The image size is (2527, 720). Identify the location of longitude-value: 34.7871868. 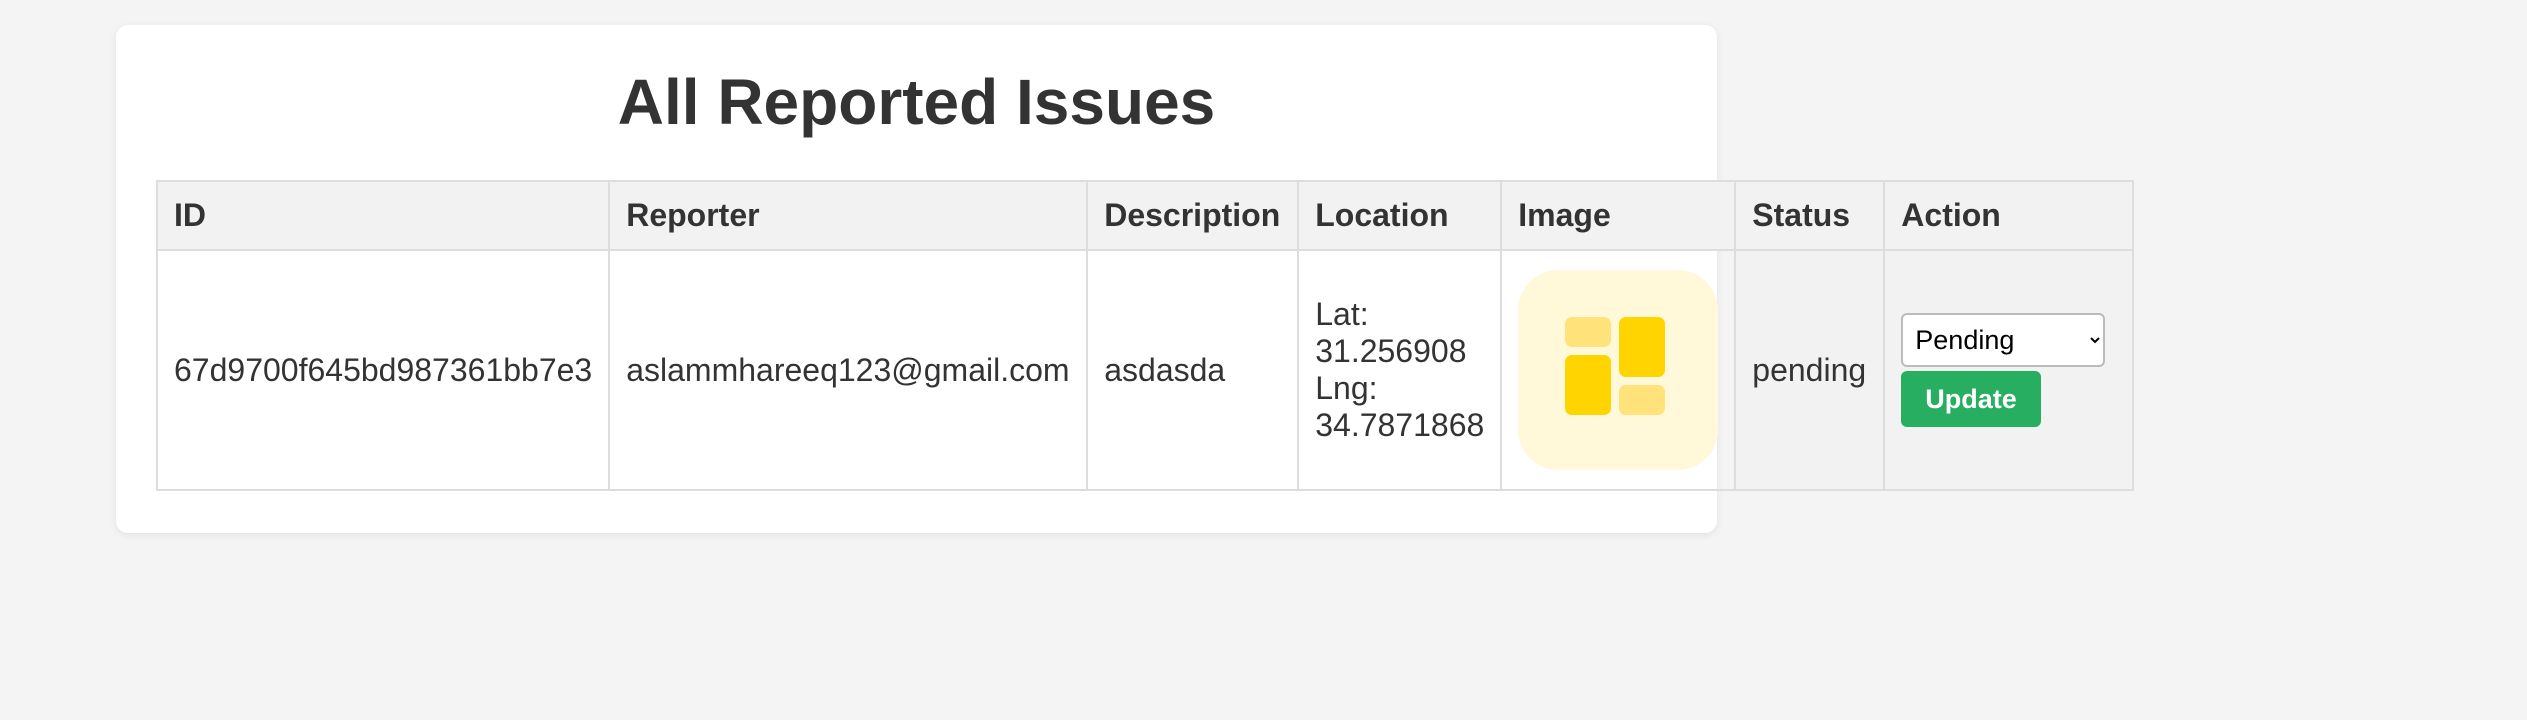
(1400, 425).